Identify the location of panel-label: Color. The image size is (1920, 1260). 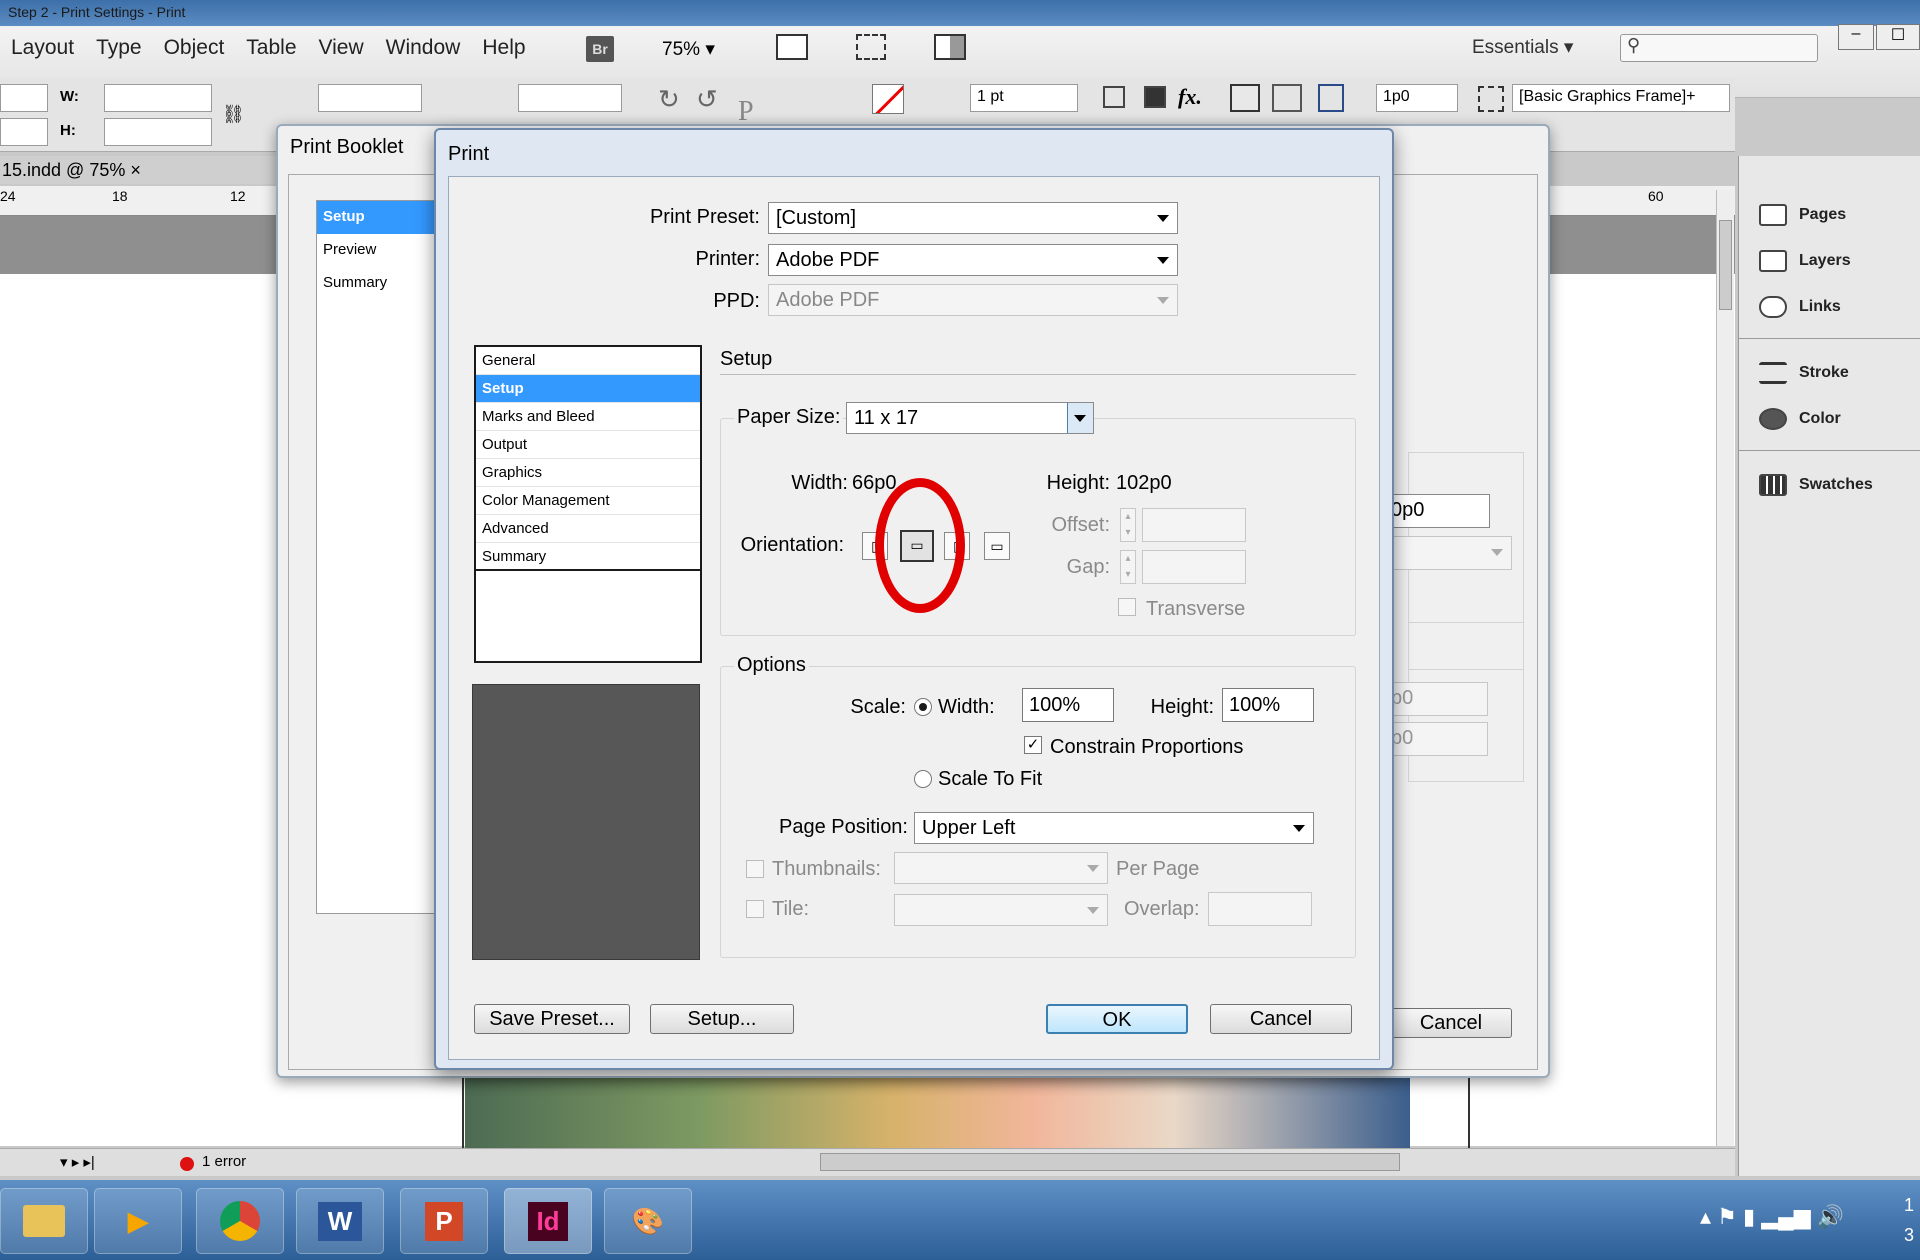
(1820, 418).